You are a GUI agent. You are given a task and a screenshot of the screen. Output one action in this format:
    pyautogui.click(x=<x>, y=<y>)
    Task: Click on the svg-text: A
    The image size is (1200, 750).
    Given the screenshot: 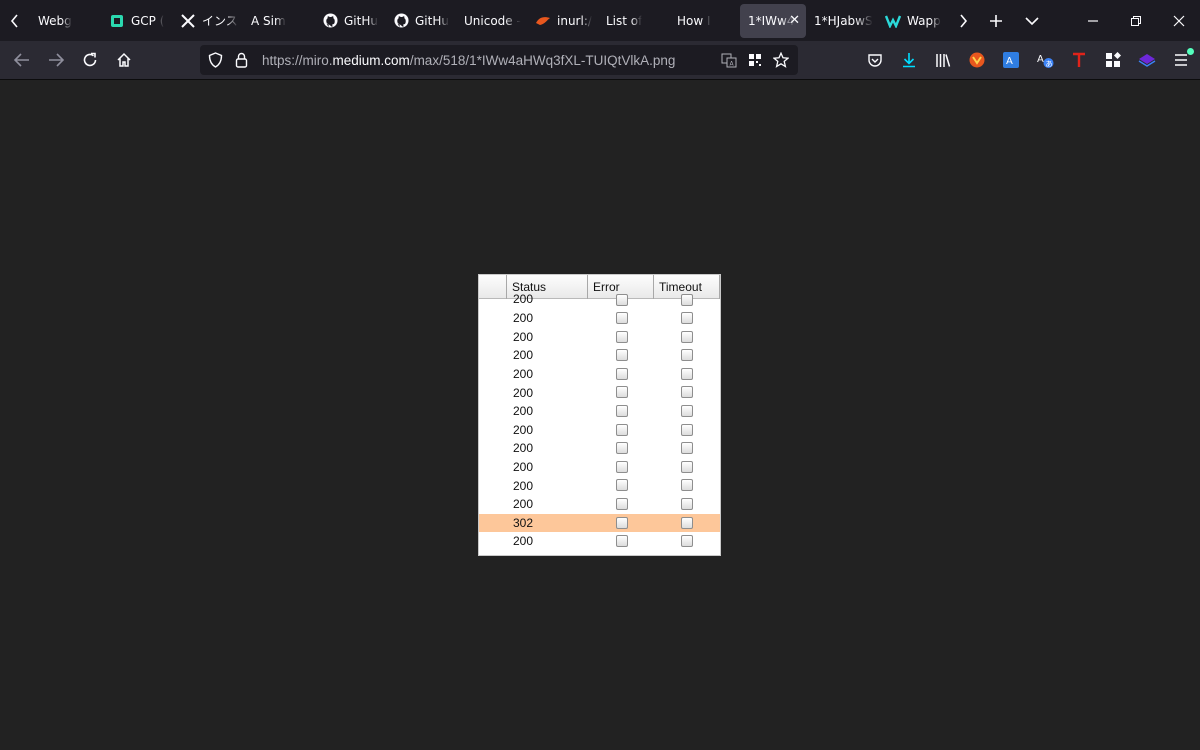 What is the action you would take?
    pyautogui.click(x=1040, y=59)
    